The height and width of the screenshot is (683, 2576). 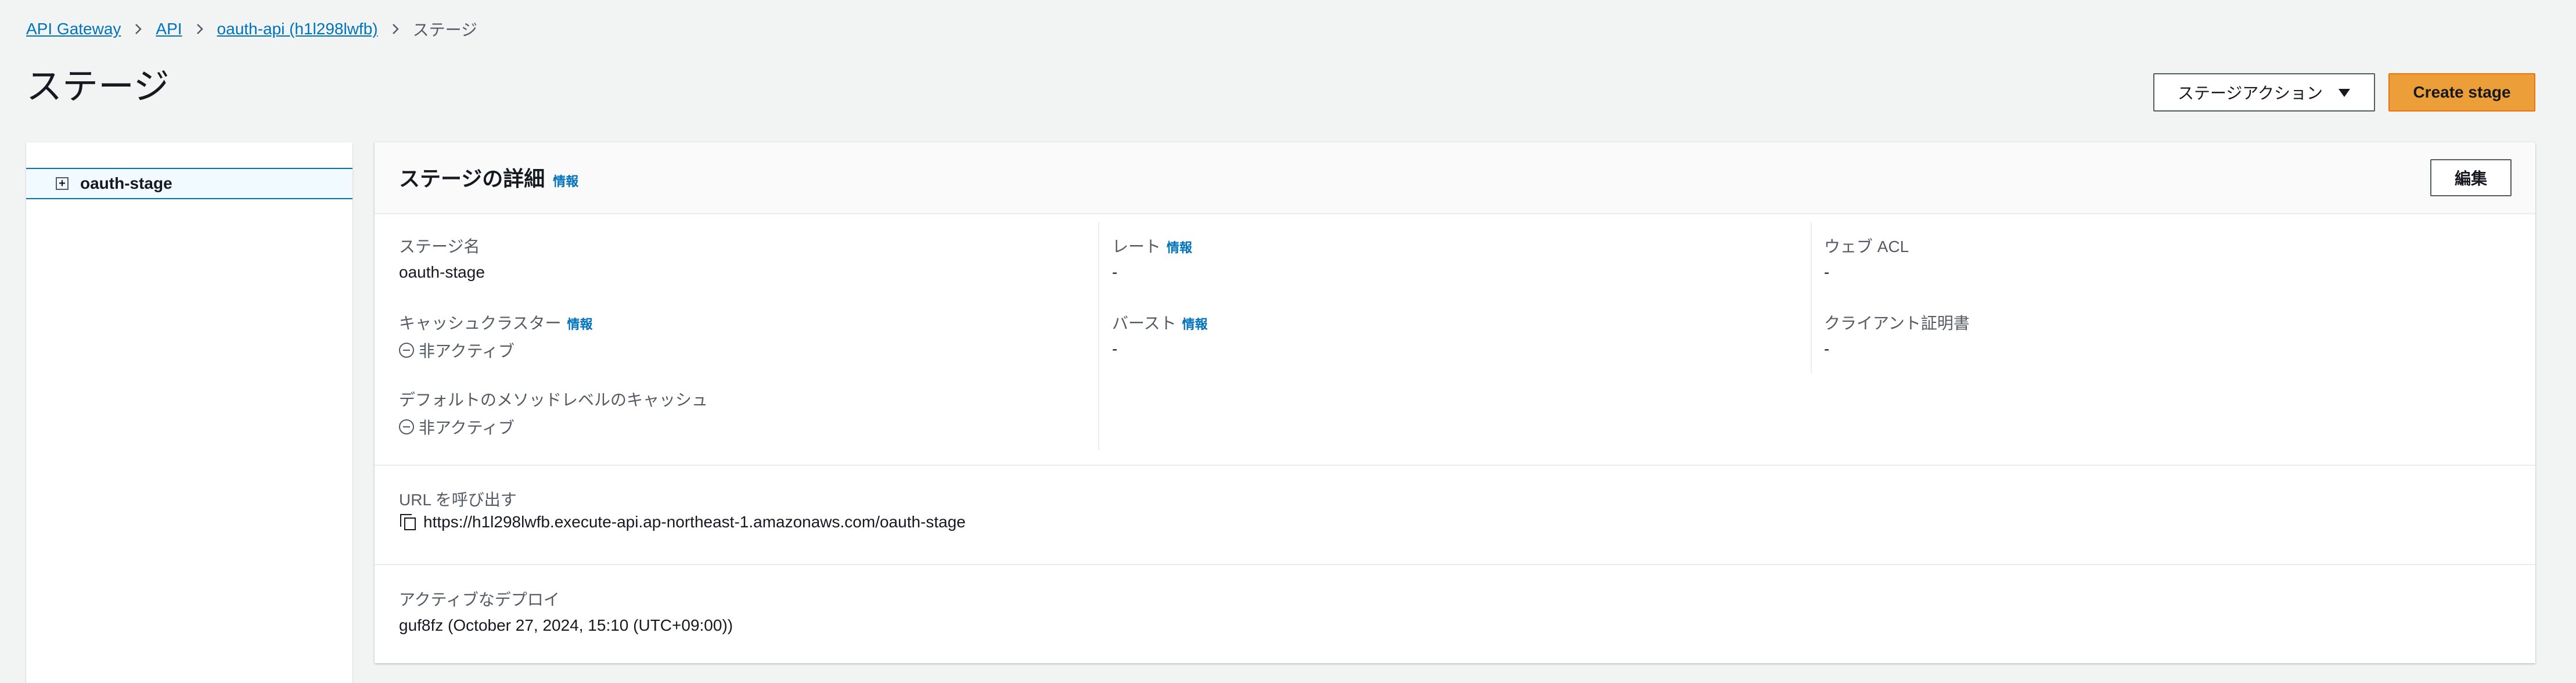 I want to click on rate-label: レート 情報, so click(x=1152, y=245).